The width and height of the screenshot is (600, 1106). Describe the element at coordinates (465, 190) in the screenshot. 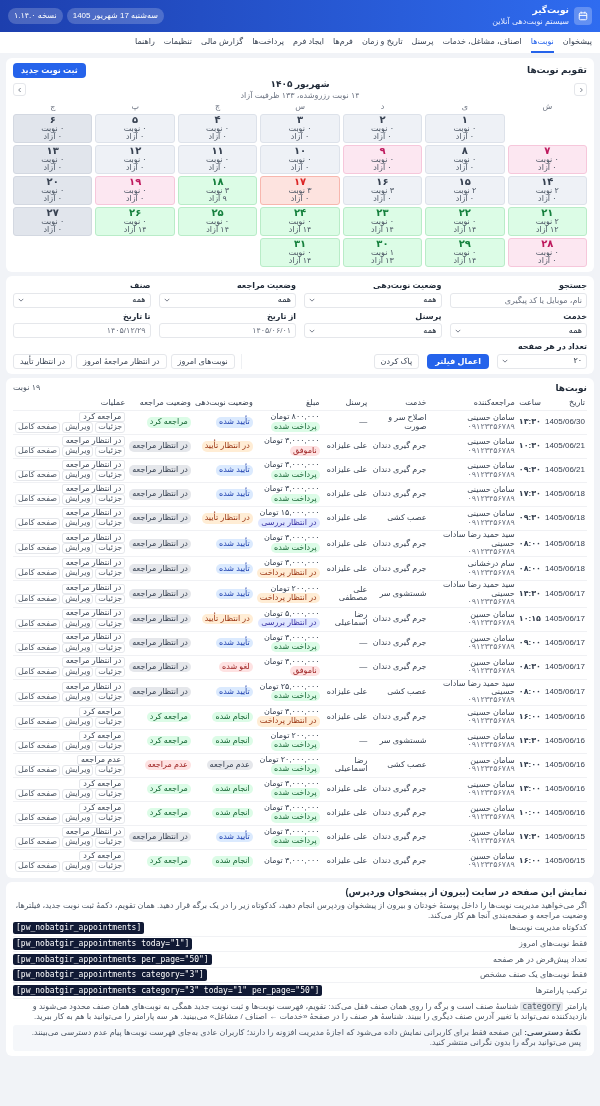

I see `calendar-day: ۱۵ ۲ نوبت ۰ آزاد` at that location.